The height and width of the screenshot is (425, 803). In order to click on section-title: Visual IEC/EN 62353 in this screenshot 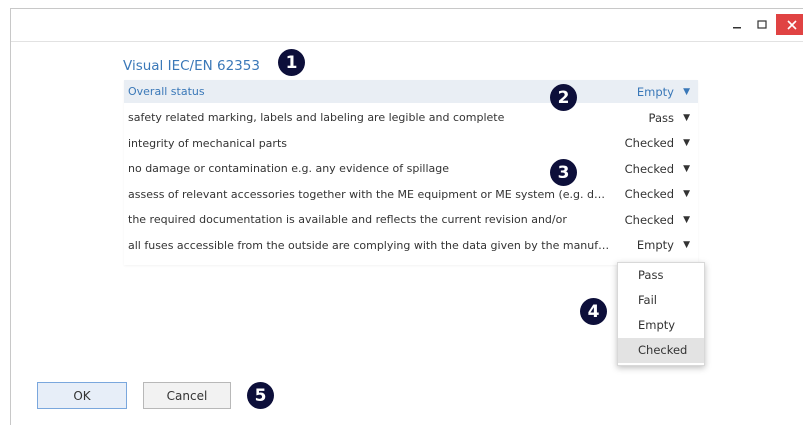, I will do `click(191, 66)`.